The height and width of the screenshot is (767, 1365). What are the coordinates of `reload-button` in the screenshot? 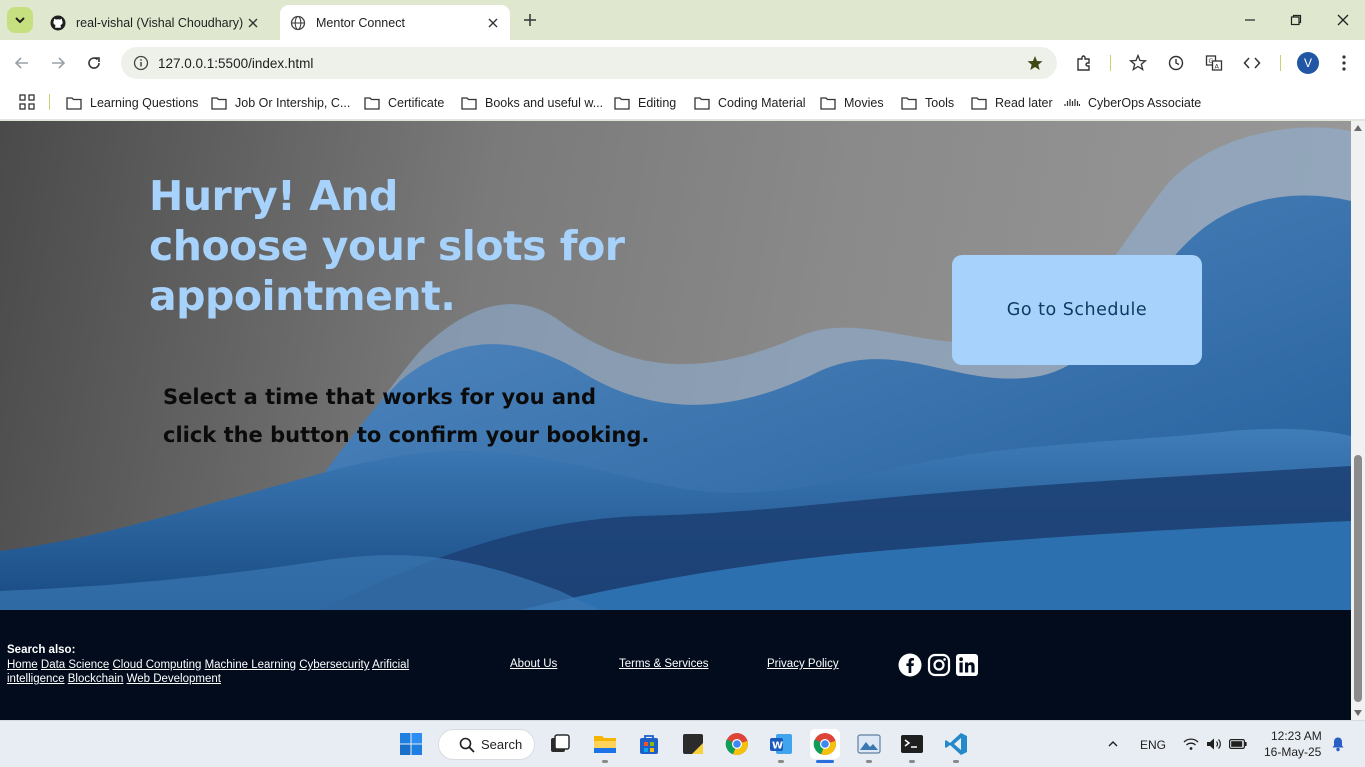 It's located at (94, 63).